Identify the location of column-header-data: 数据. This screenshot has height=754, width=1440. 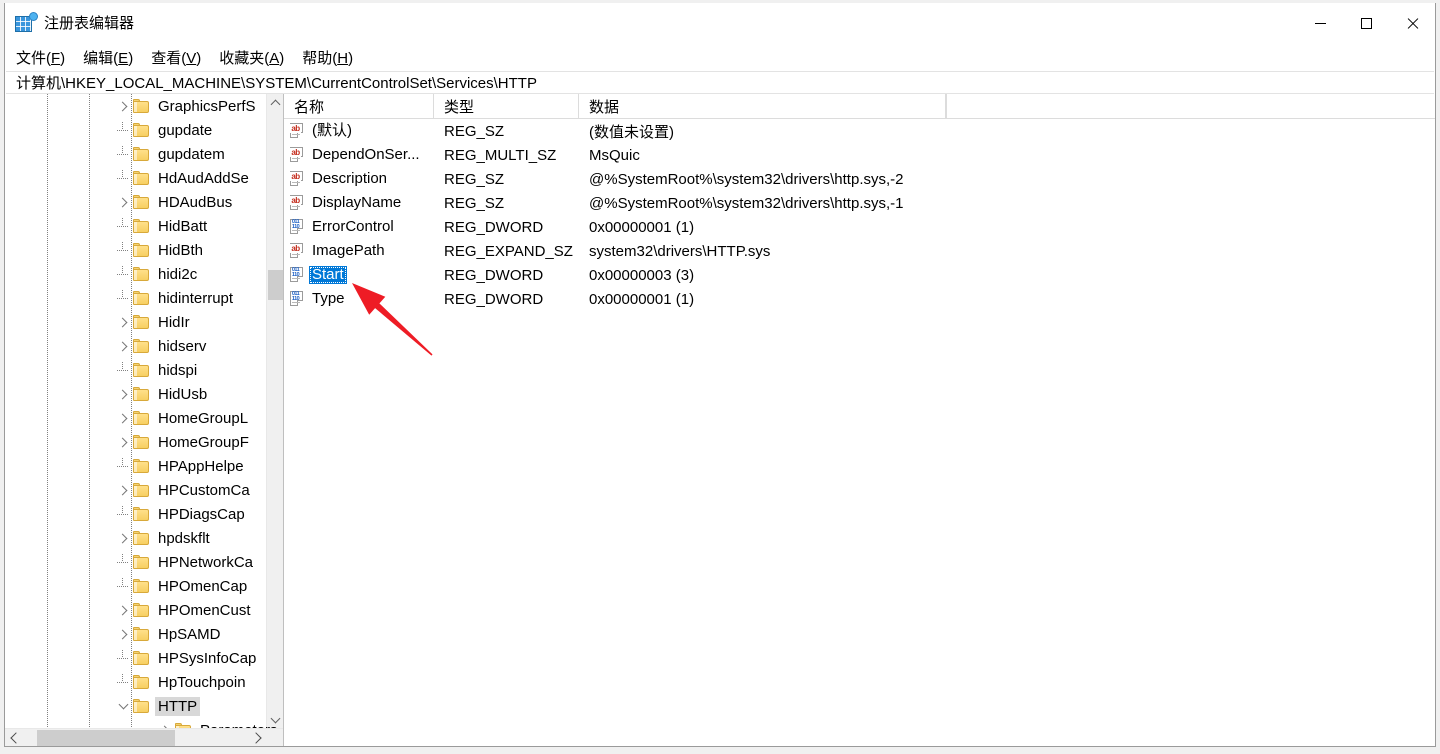
(762, 106).